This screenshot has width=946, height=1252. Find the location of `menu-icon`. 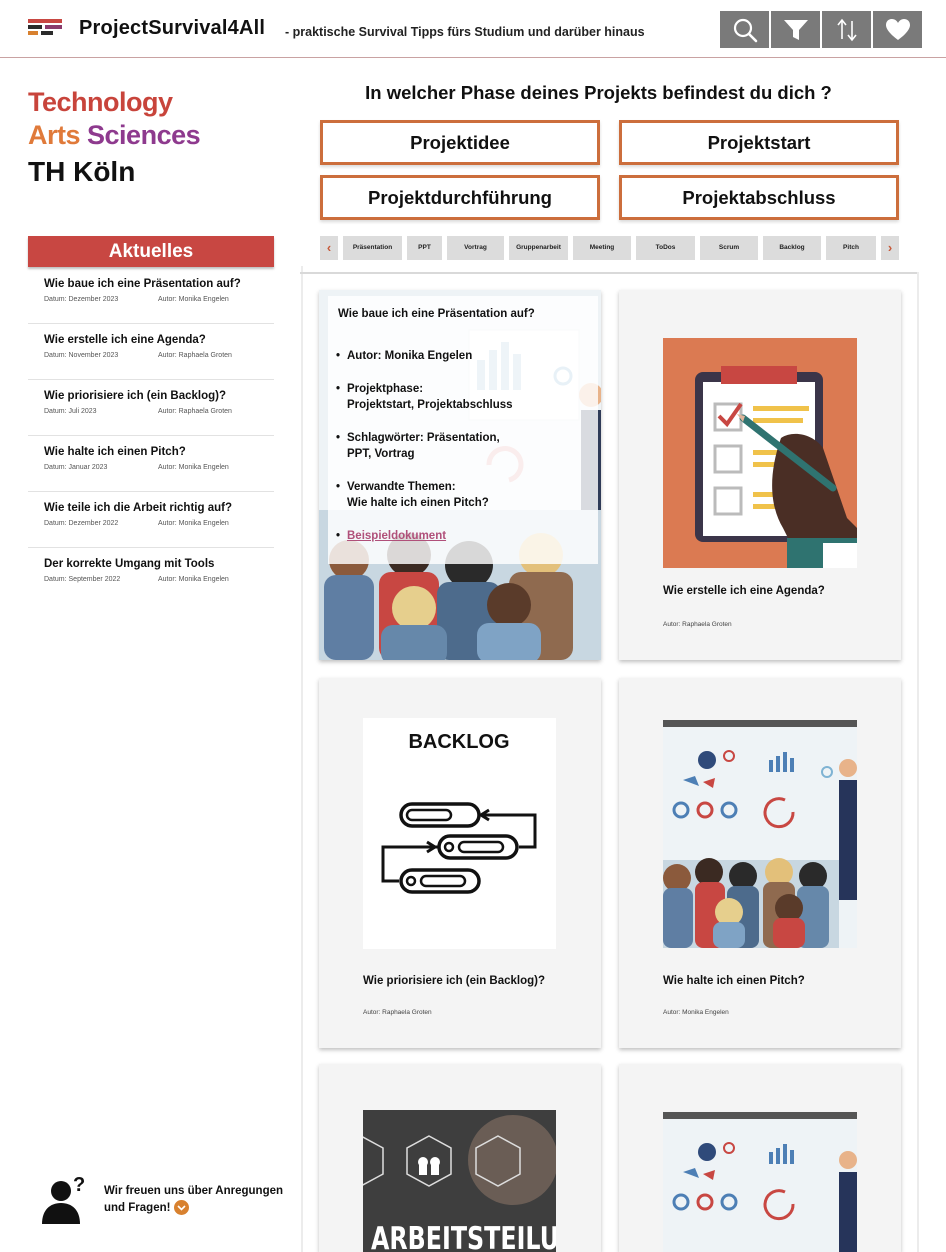

menu-icon is located at coordinates (45, 29).